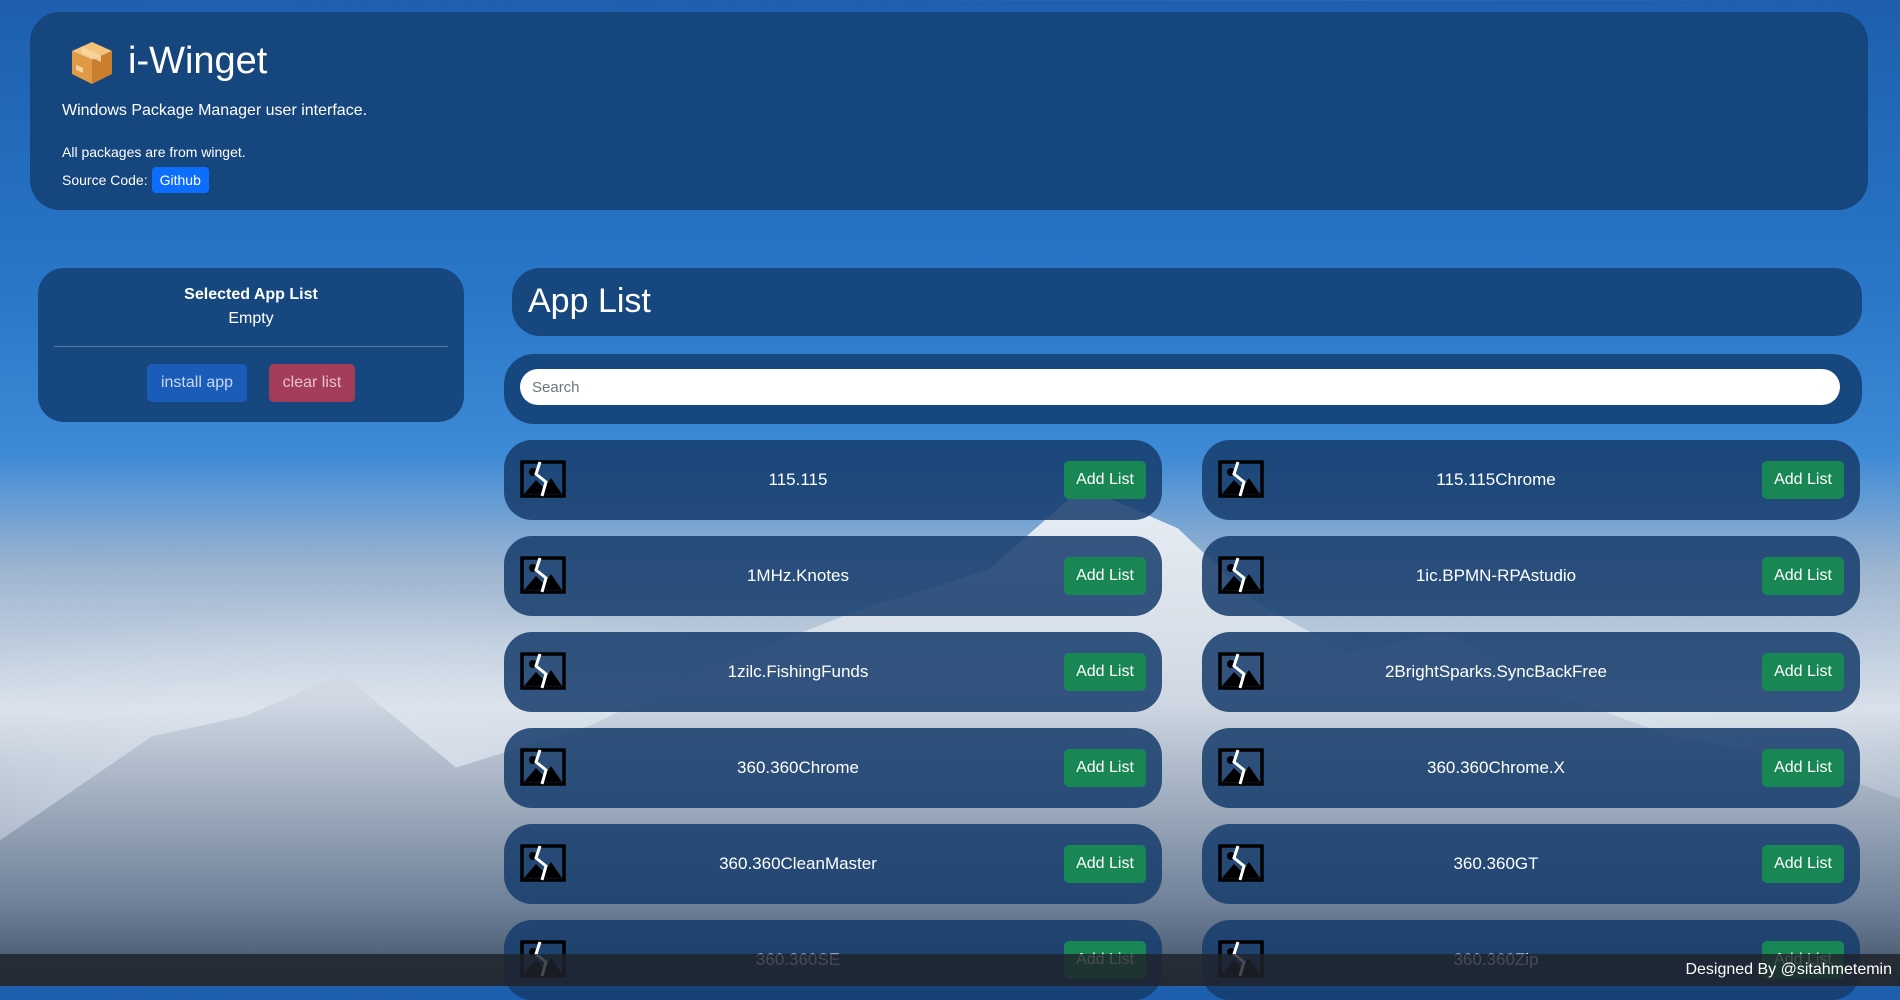  What do you see at coordinates (215, 110) in the screenshot?
I see `app-subtitle: Windows Package Manager user interface.` at bounding box center [215, 110].